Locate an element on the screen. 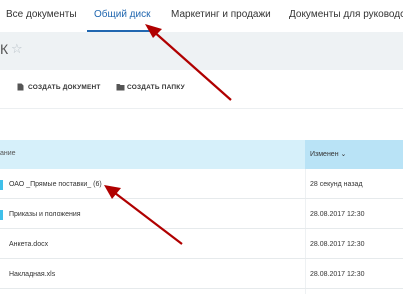  row-name: Приказы и положения is located at coordinates (45, 214).